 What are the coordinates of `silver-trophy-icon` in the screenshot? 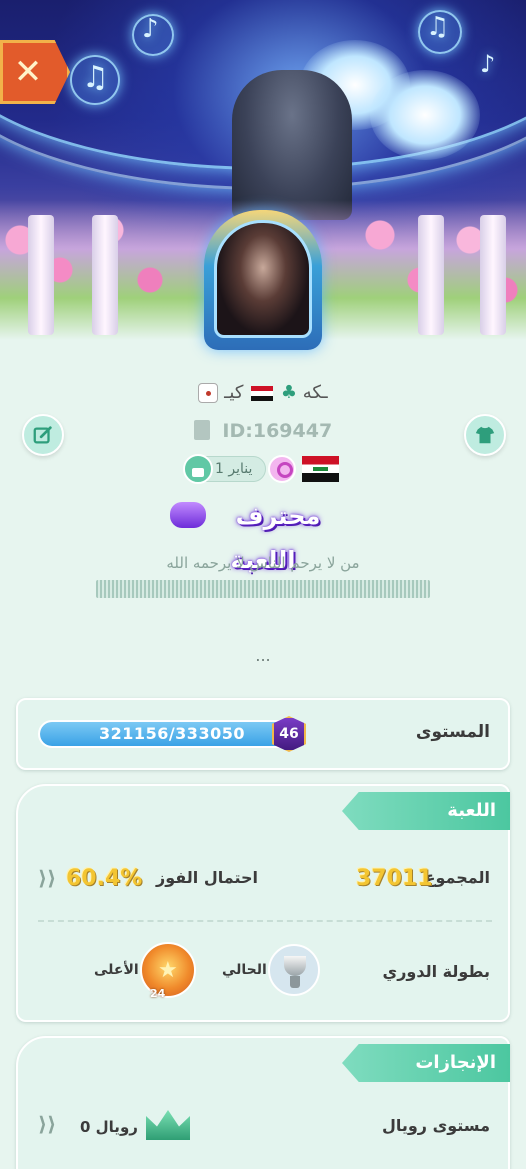 It's located at (295, 972).